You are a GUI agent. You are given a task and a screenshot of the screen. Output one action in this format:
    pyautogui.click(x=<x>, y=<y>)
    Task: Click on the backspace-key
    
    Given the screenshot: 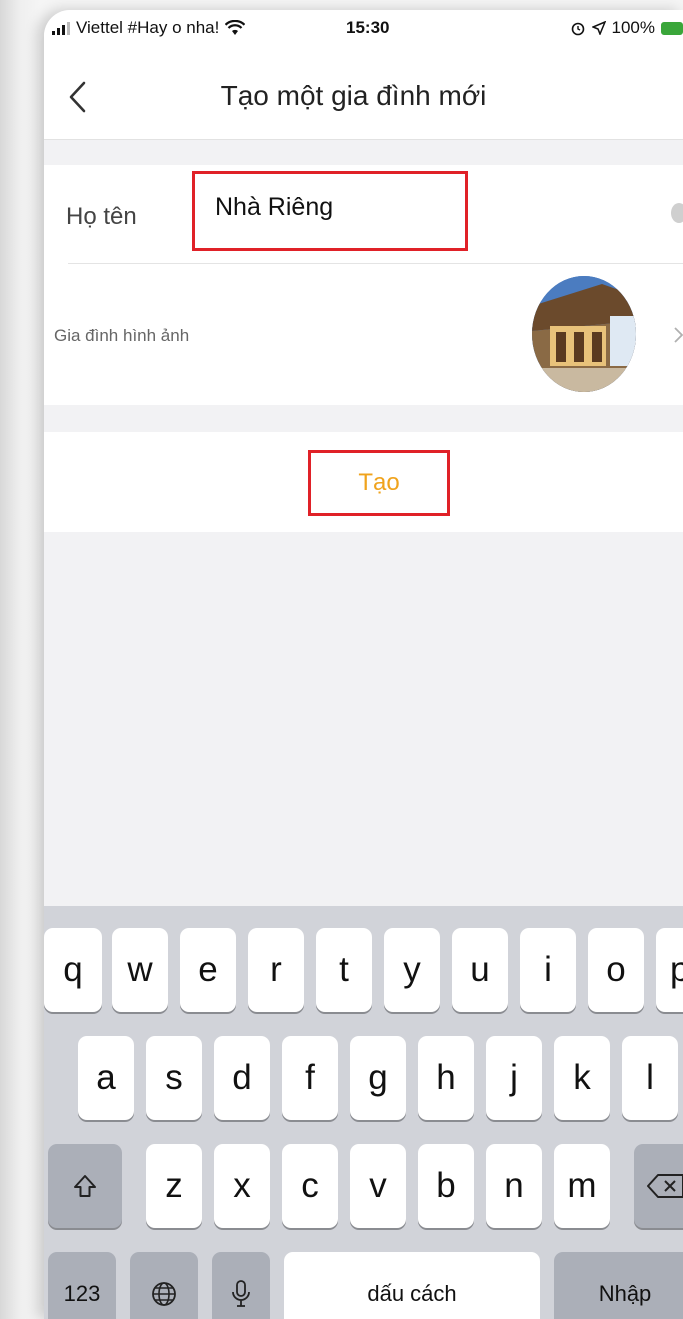 What is the action you would take?
    pyautogui.click(x=658, y=1186)
    